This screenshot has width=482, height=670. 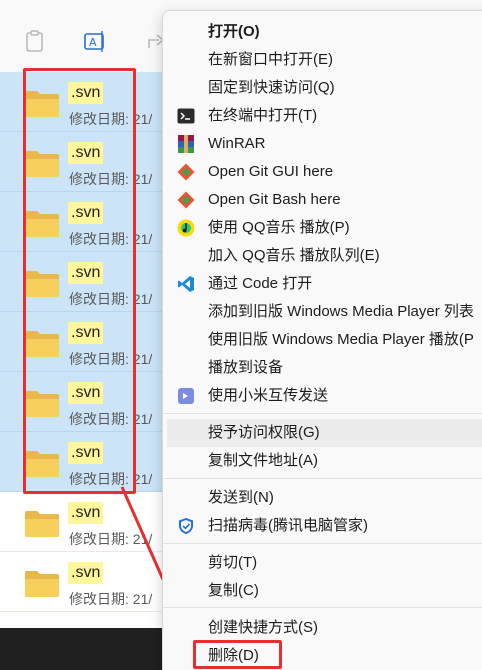 I want to click on tencent-shield-icon, so click(x=186, y=526).